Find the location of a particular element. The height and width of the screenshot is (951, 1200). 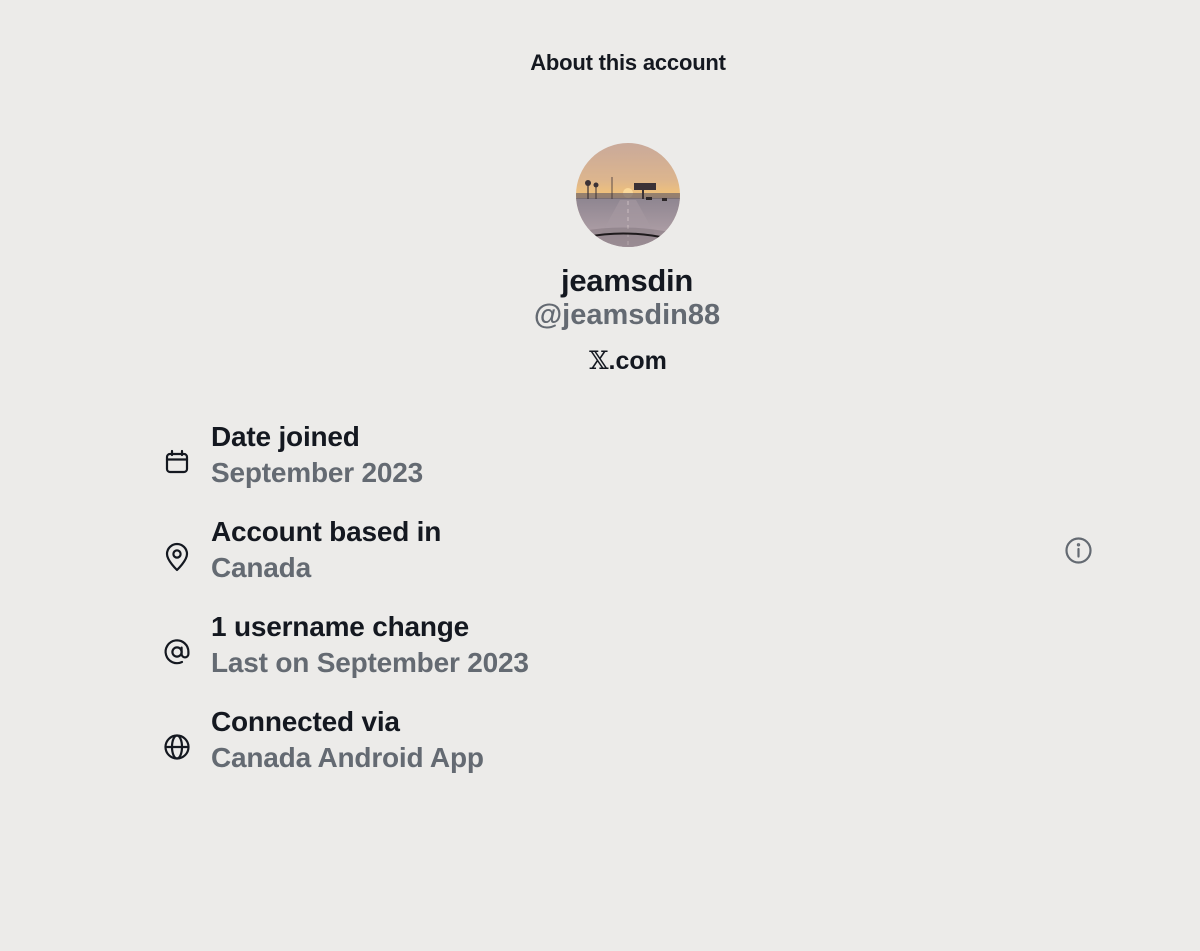

site-suffix: .com is located at coordinates (637, 361).